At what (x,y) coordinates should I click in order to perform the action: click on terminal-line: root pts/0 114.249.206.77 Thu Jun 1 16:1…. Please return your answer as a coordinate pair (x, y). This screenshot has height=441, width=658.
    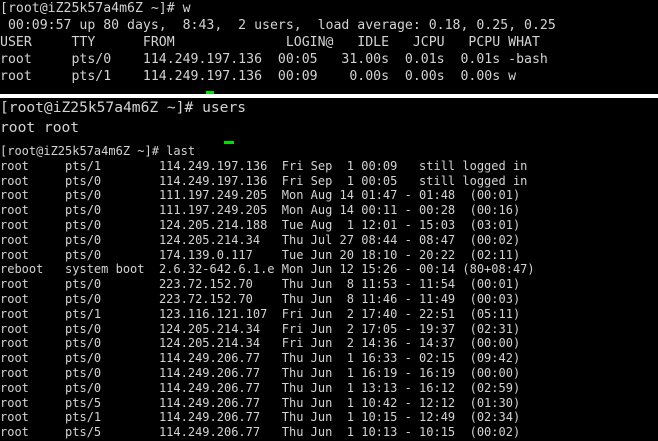
    Looking at the image, I should click on (260, 372).